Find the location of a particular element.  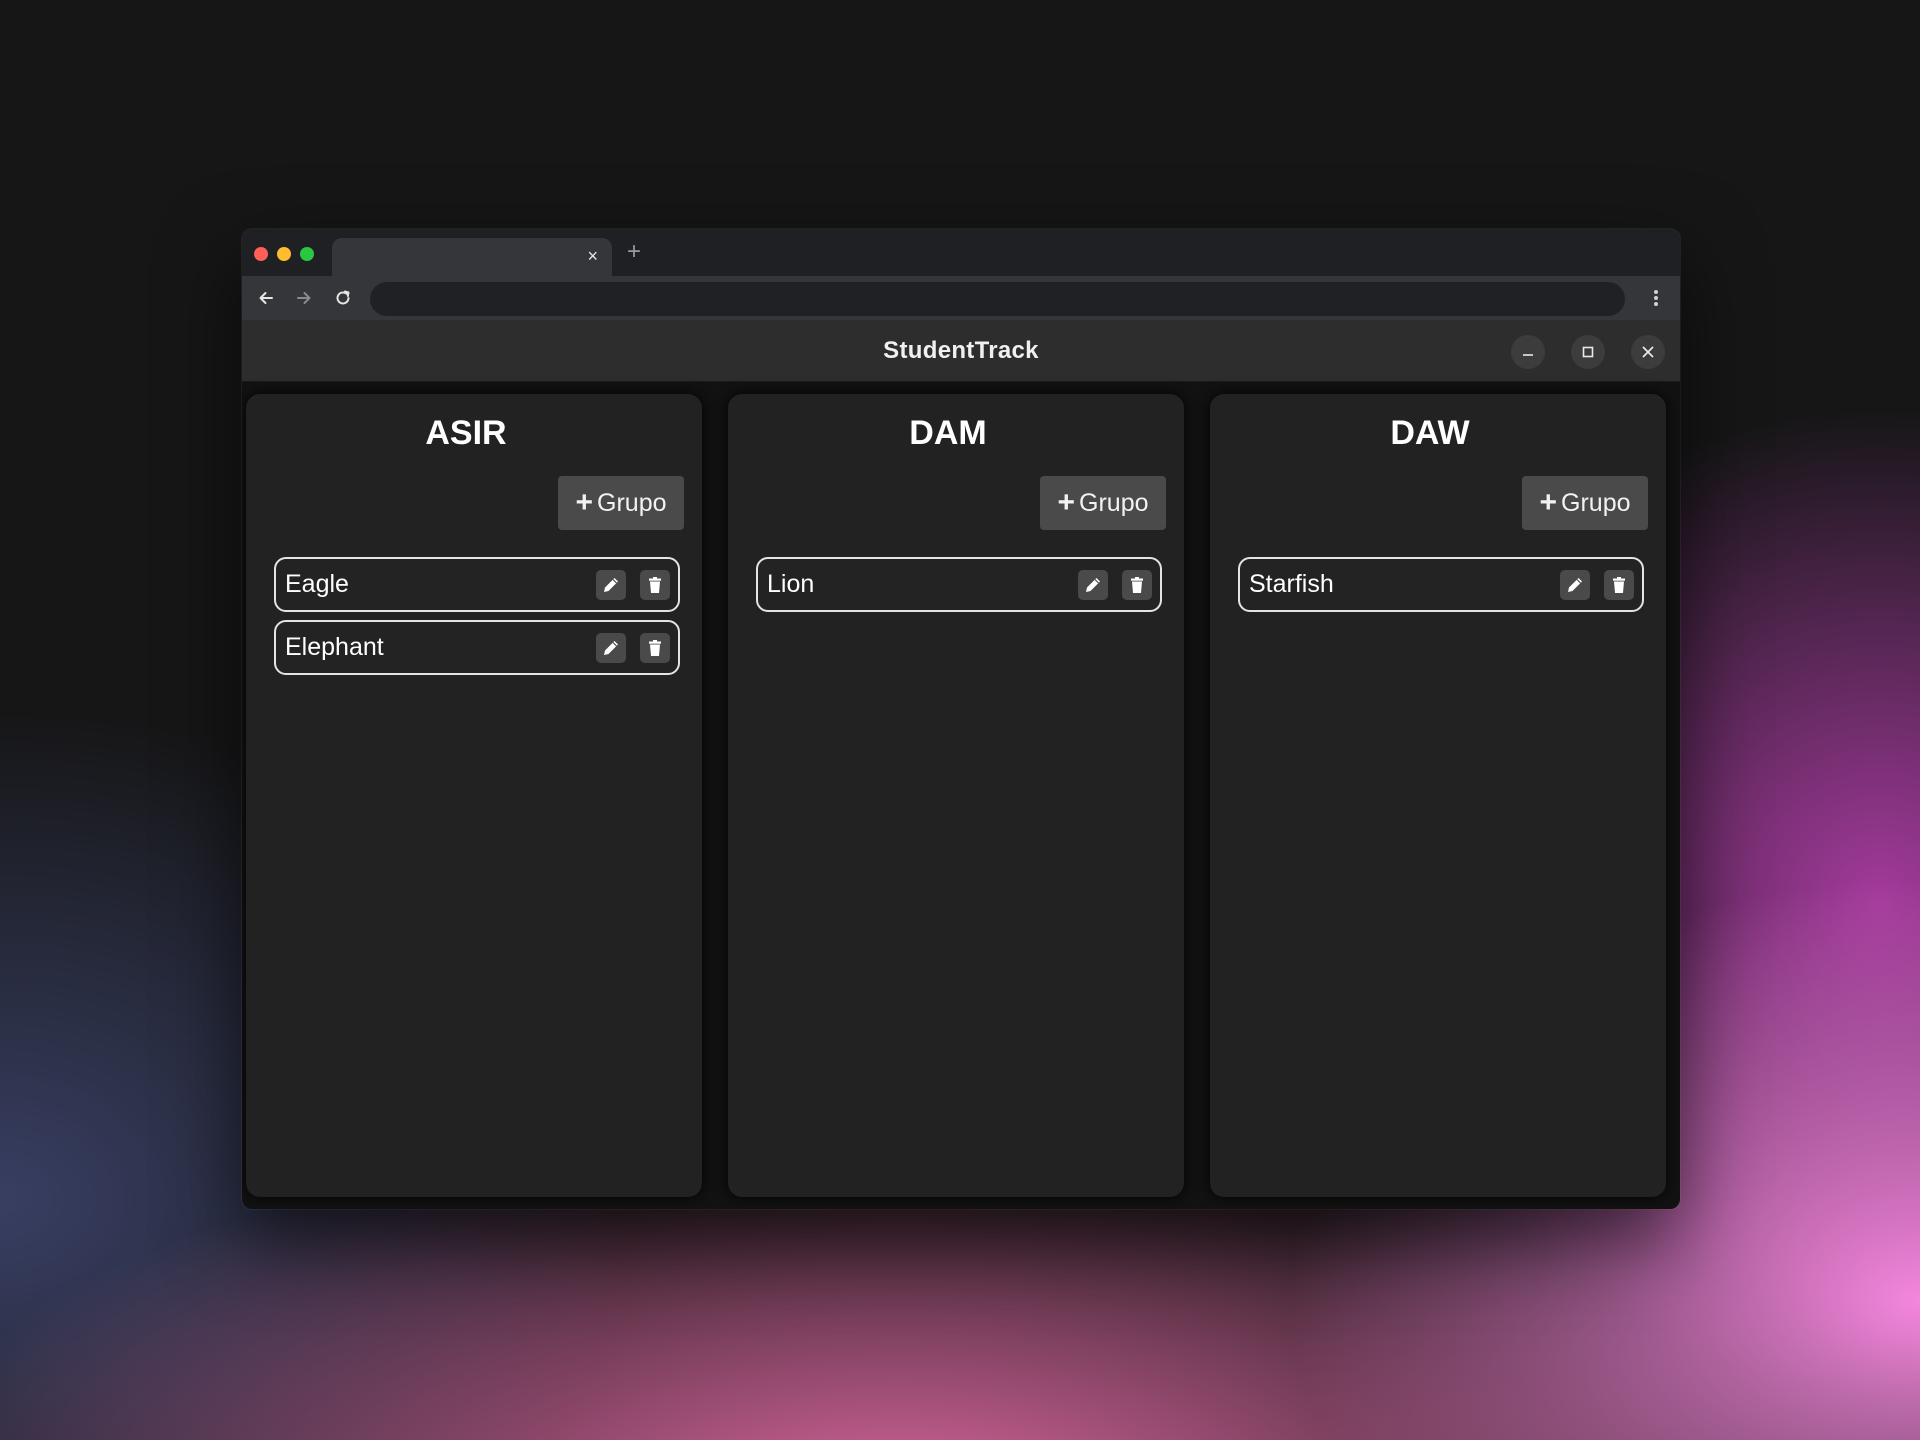

group-item: Starfish is located at coordinates (1441, 584).